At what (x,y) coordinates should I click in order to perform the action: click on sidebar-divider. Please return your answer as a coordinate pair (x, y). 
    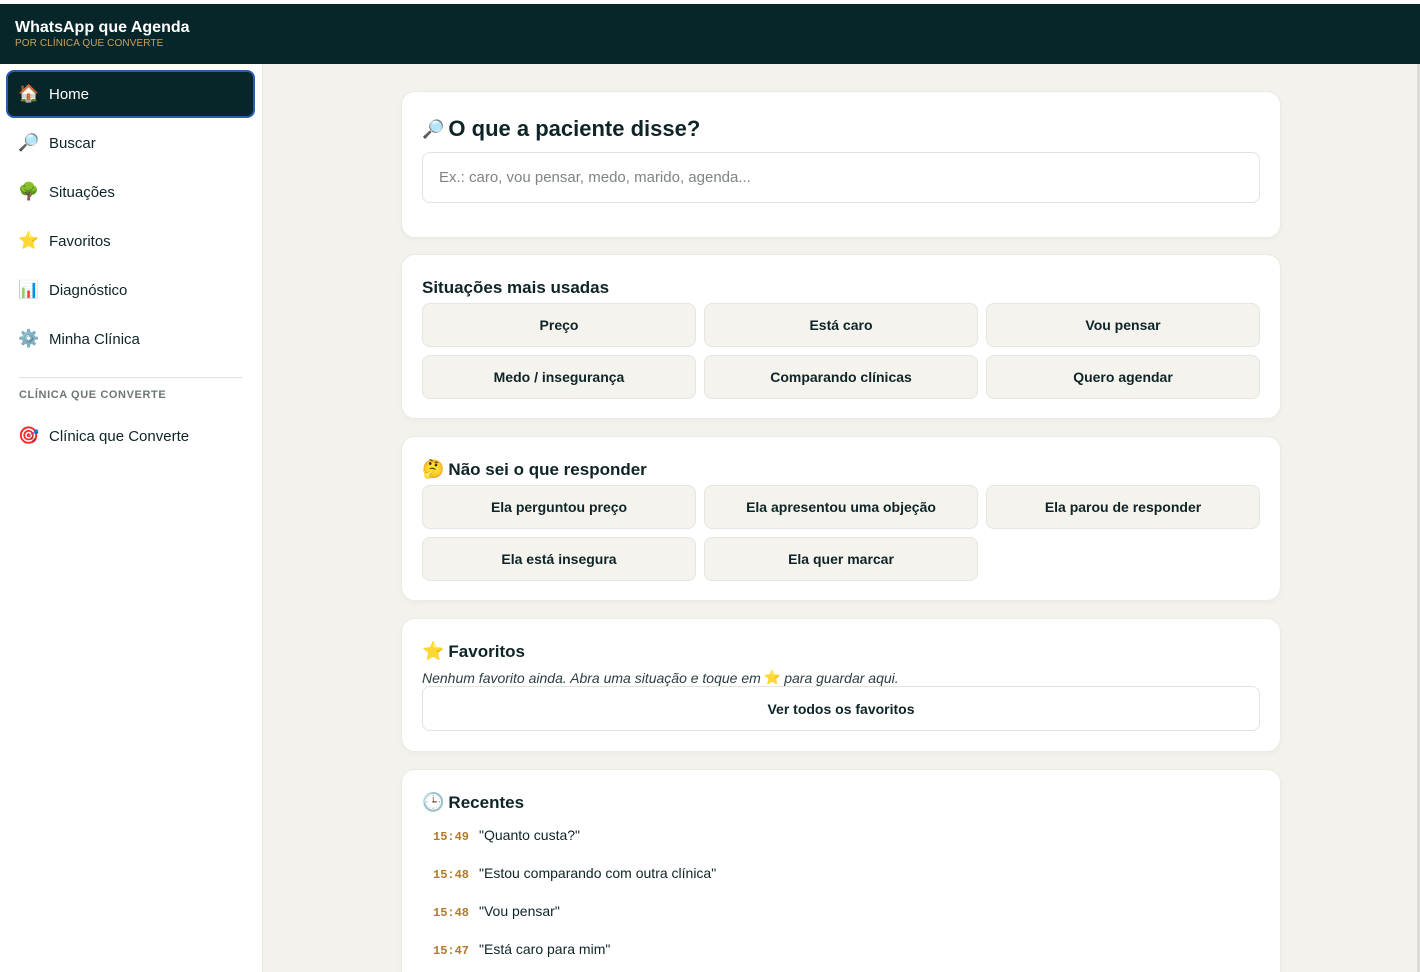
    Looking at the image, I should click on (131, 377).